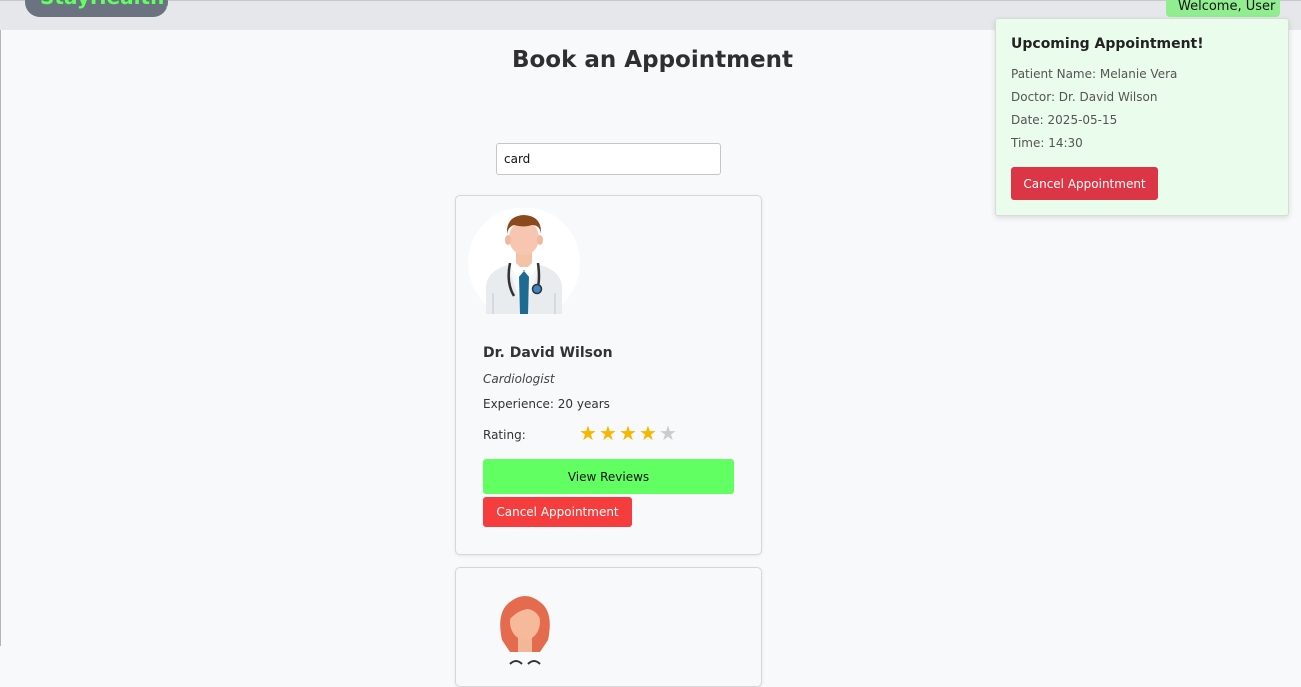  Describe the element at coordinates (504, 435) in the screenshot. I see `rating-label: Rating:` at that location.